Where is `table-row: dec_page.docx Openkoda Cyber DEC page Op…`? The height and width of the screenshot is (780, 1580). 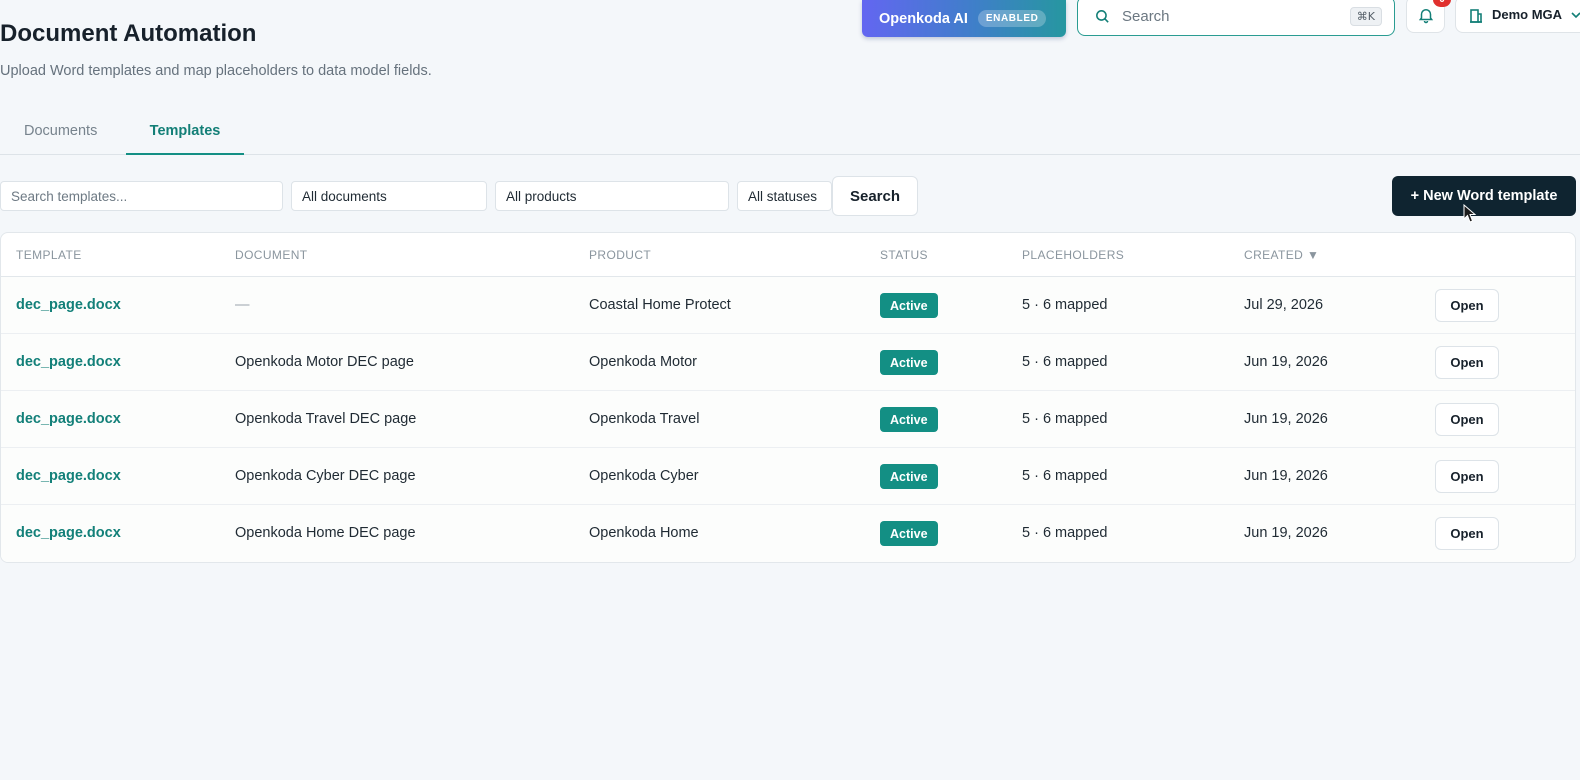
table-row: dec_page.docx Openkoda Cyber DEC page Op… is located at coordinates (788, 476).